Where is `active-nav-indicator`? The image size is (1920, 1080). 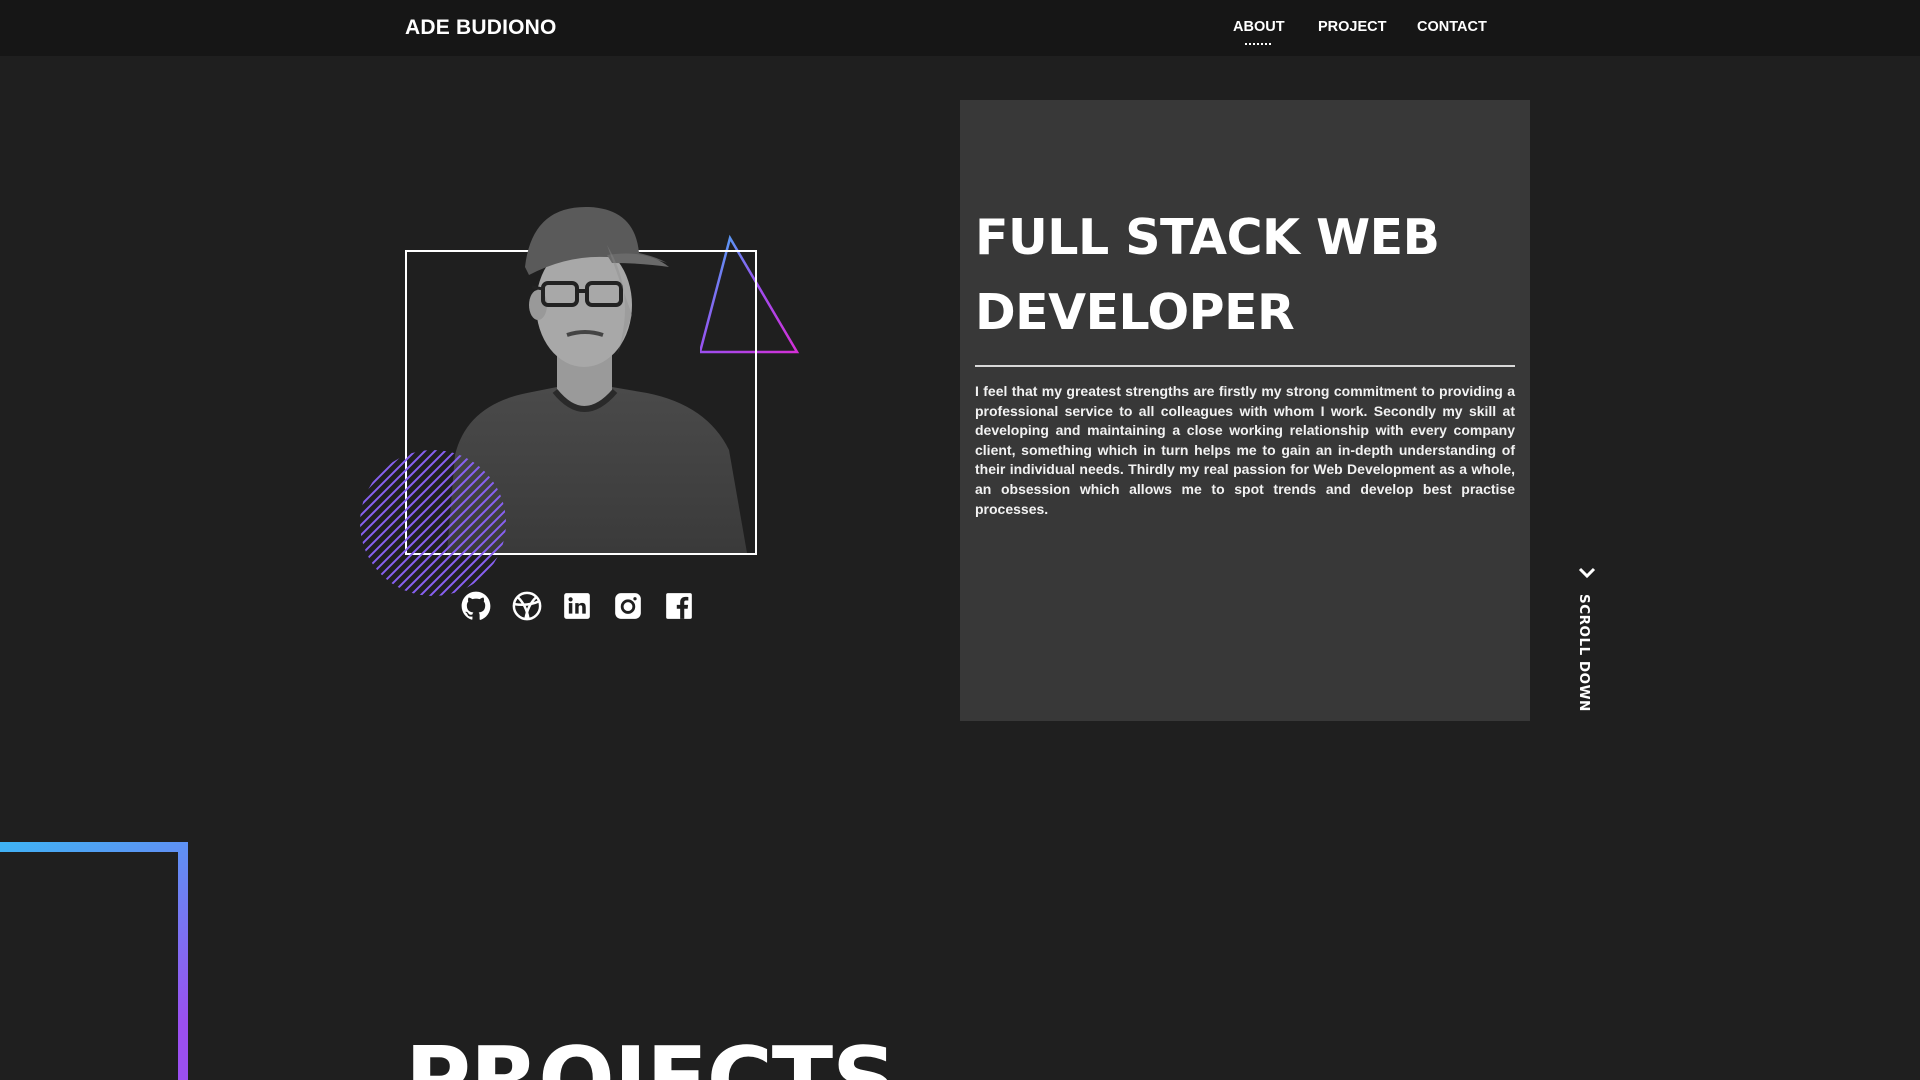 active-nav-indicator is located at coordinates (1258, 44).